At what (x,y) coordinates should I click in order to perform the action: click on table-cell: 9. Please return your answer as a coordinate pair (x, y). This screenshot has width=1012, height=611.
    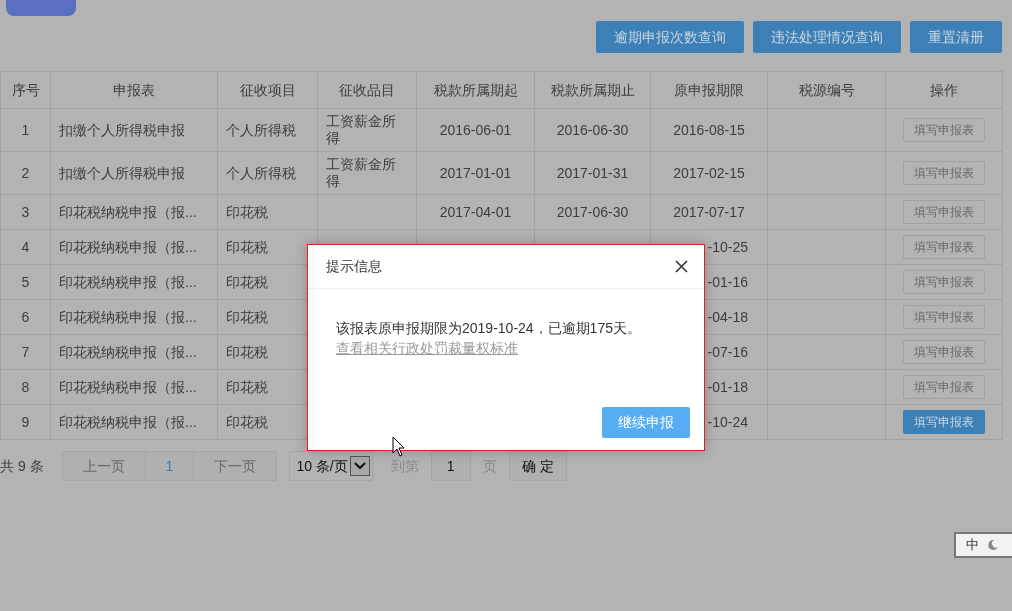
    Looking at the image, I should click on (25, 421).